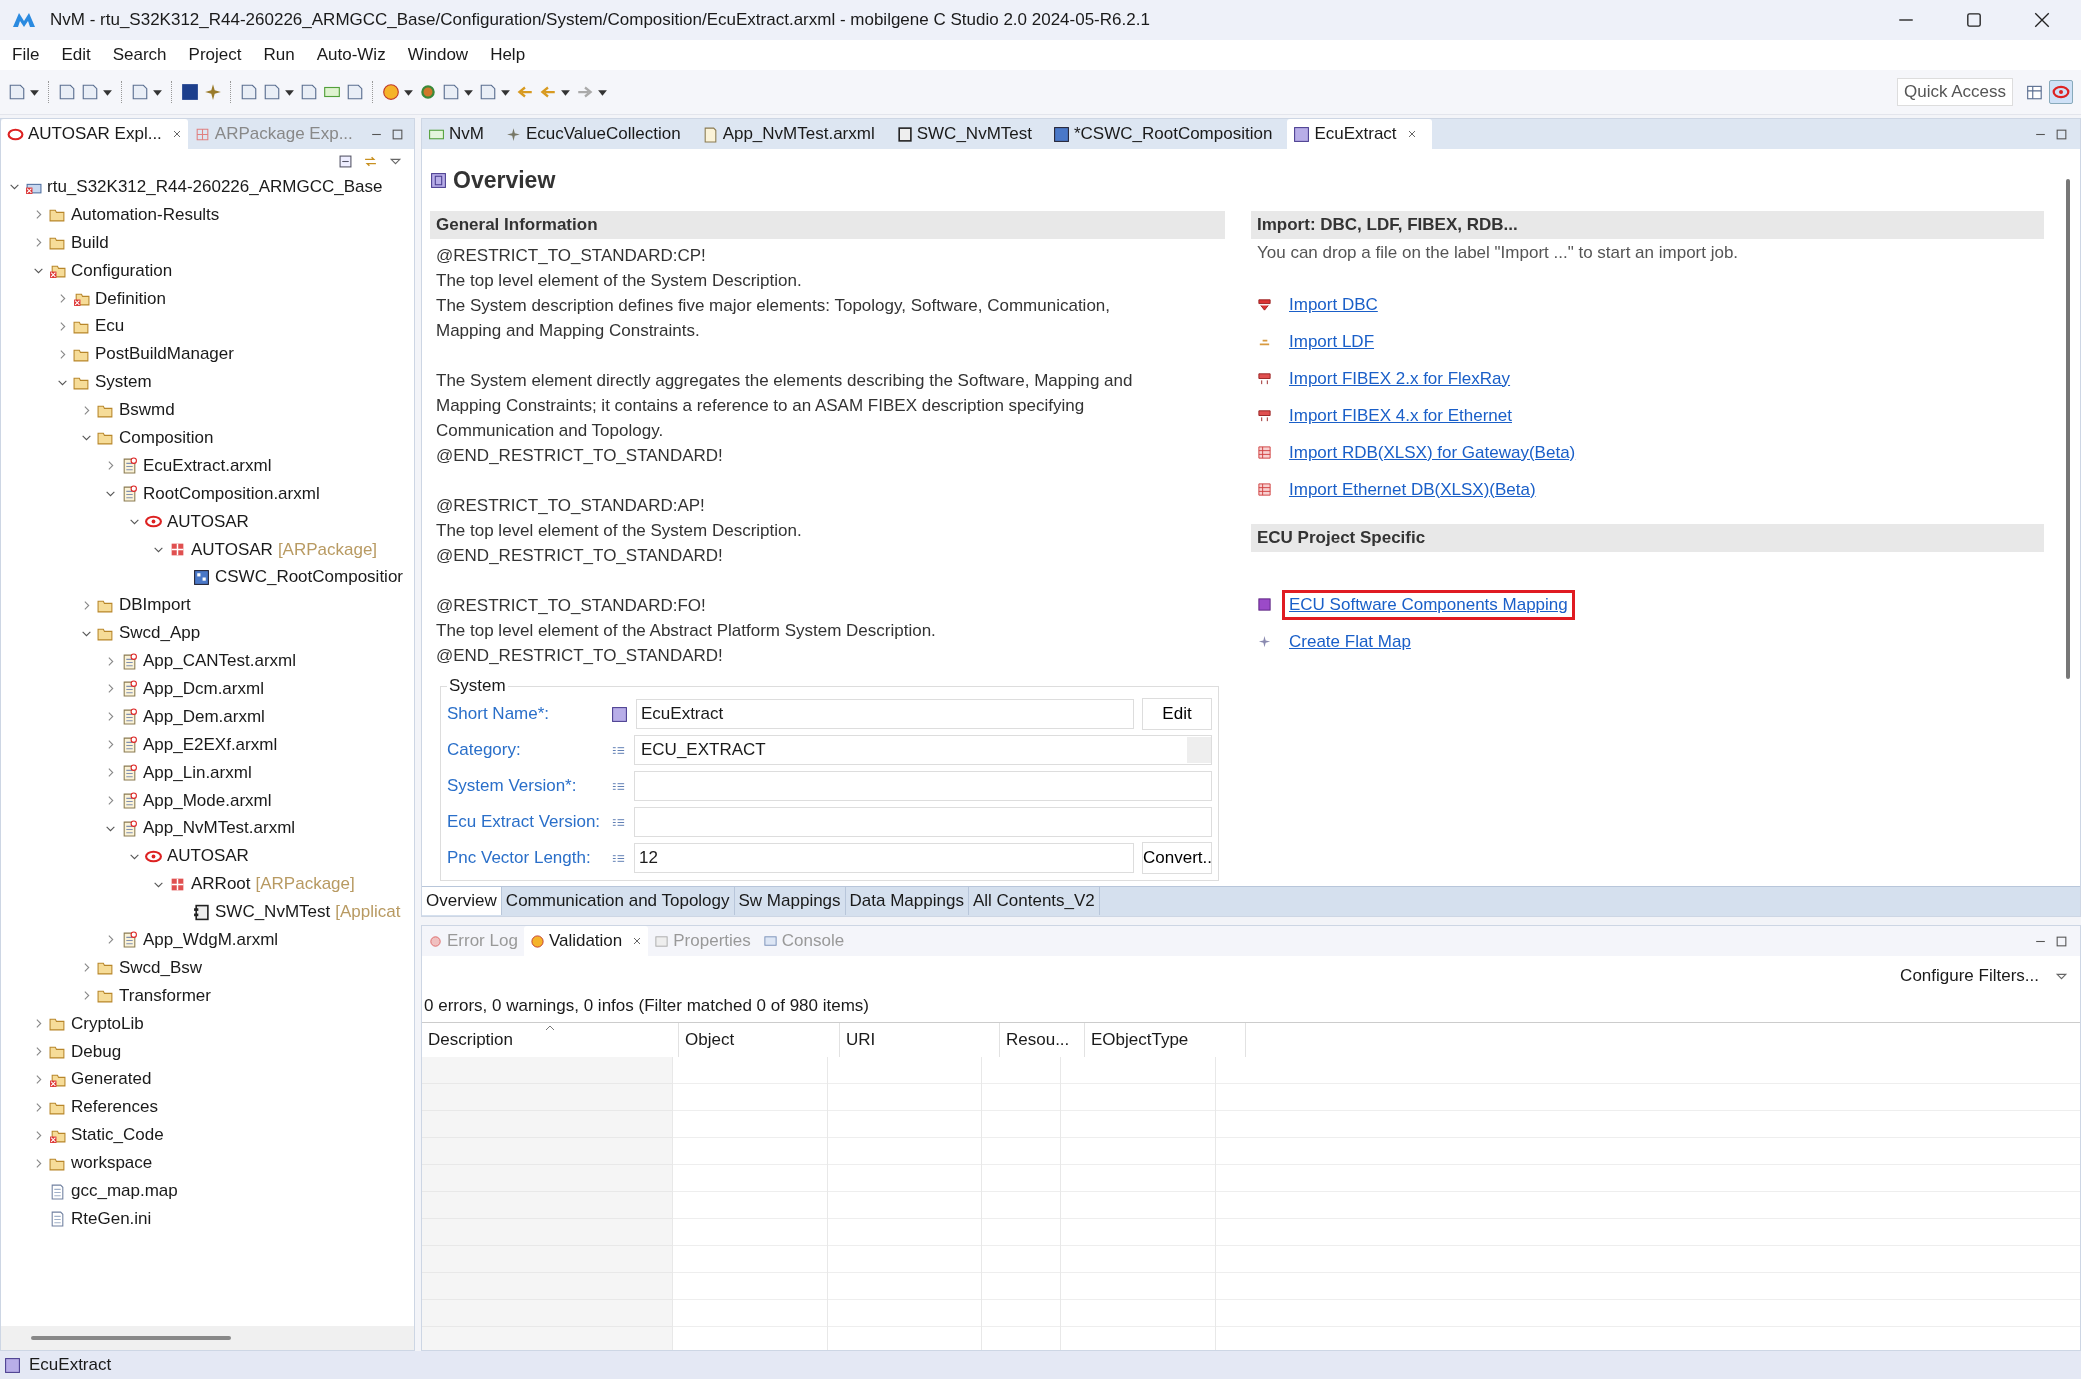 This screenshot has width=2081, height=1379. I want to click on field-label: System Version*:, so click(527, 786).